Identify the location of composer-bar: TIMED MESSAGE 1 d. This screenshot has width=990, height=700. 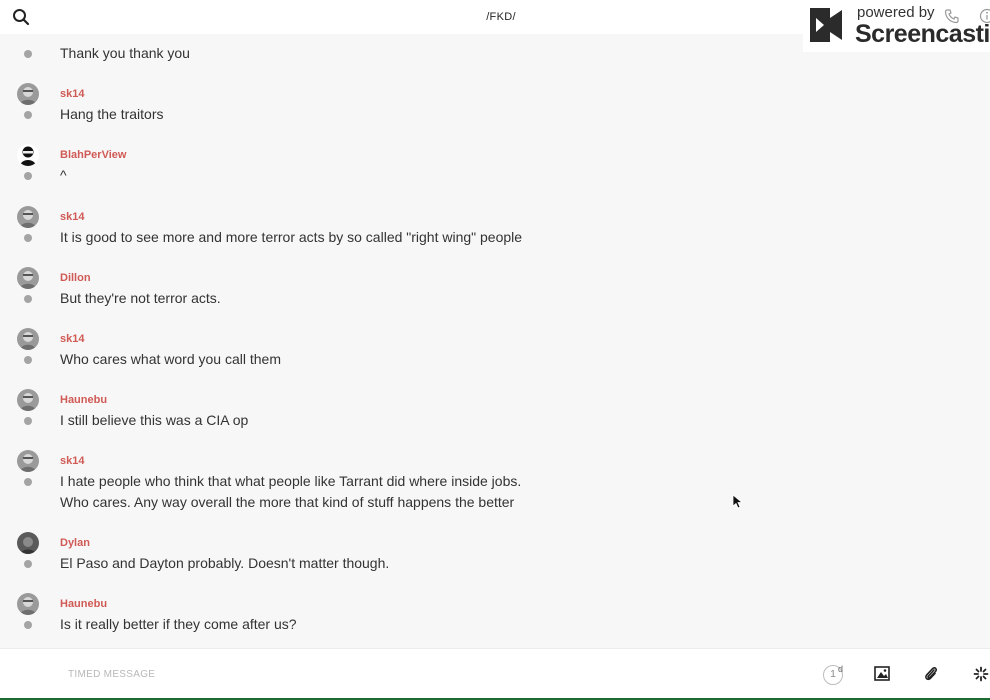
(495, 673).